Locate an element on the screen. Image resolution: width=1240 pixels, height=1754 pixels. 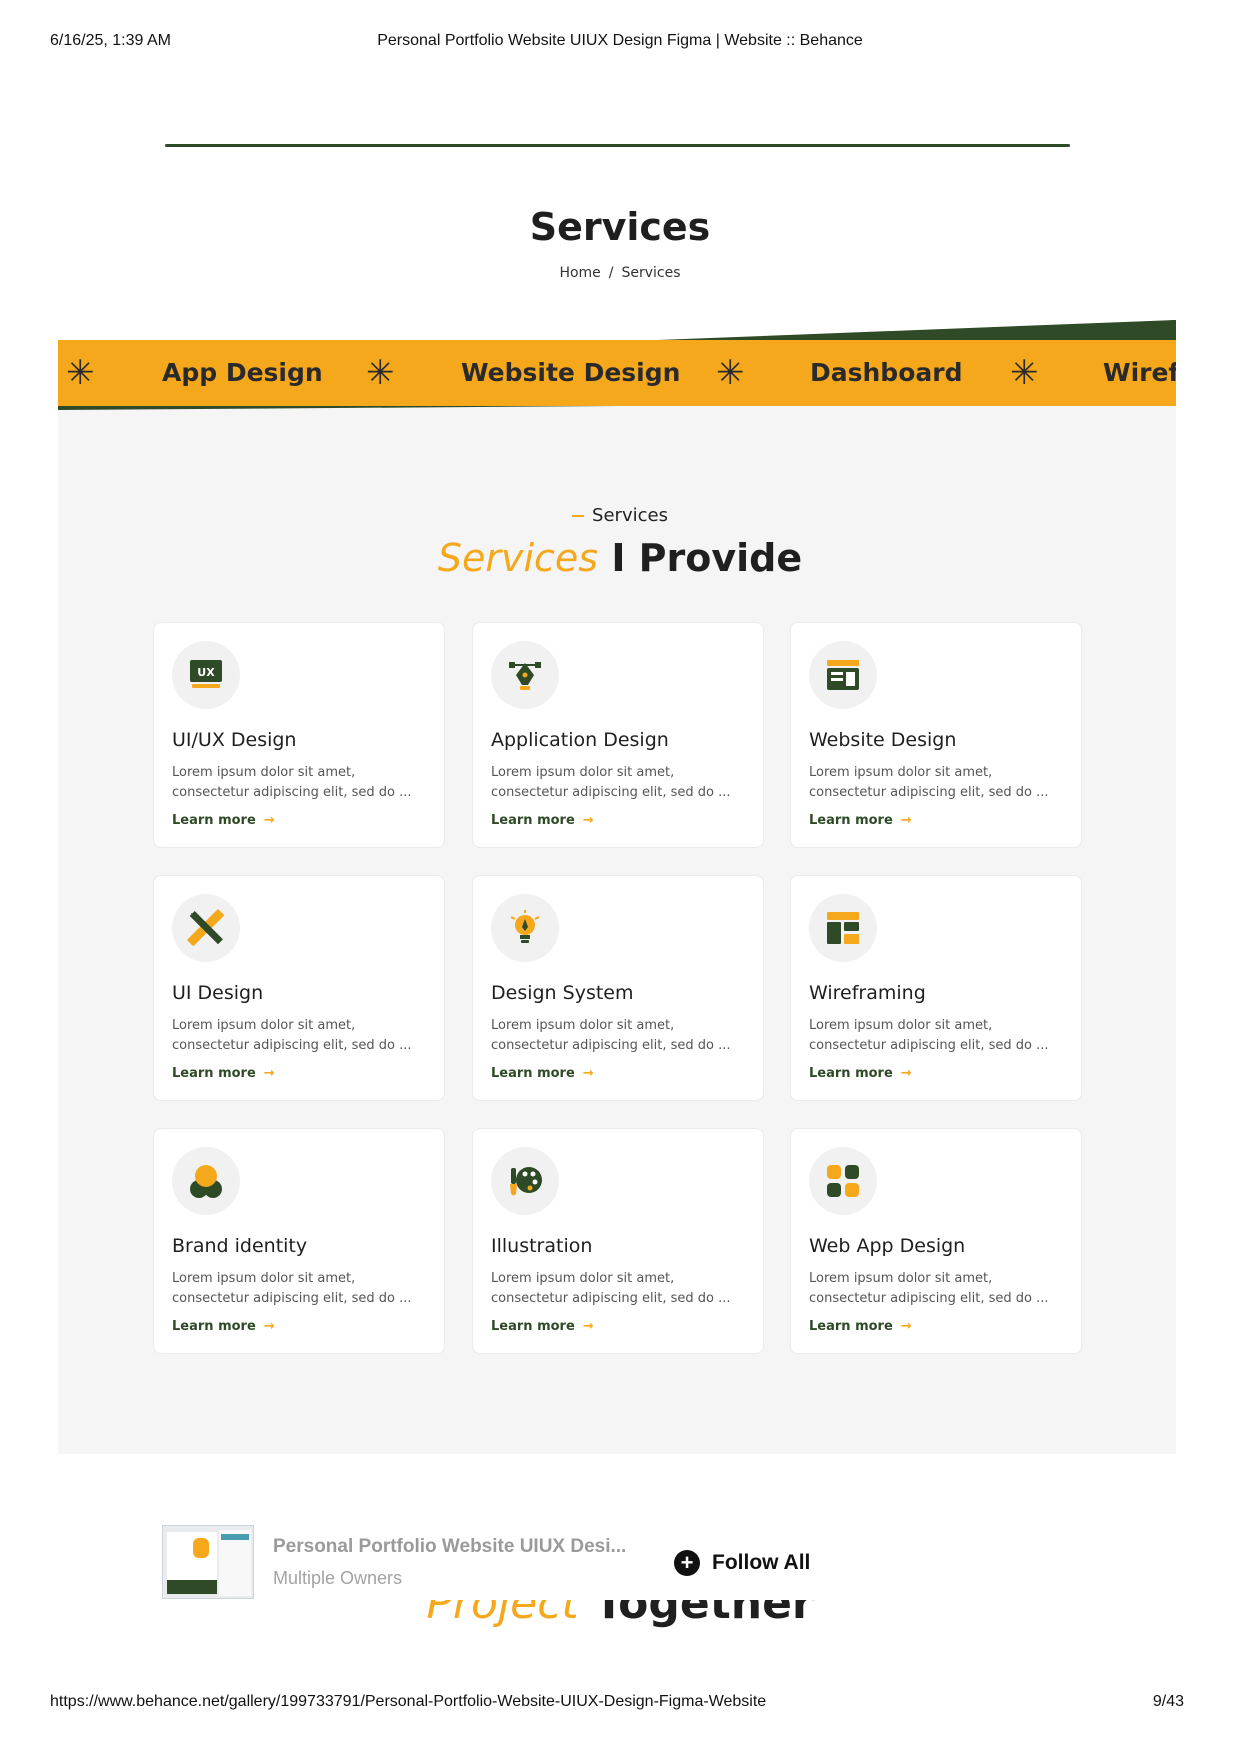
project-thumbnail is located at coordinates (208, 1562).